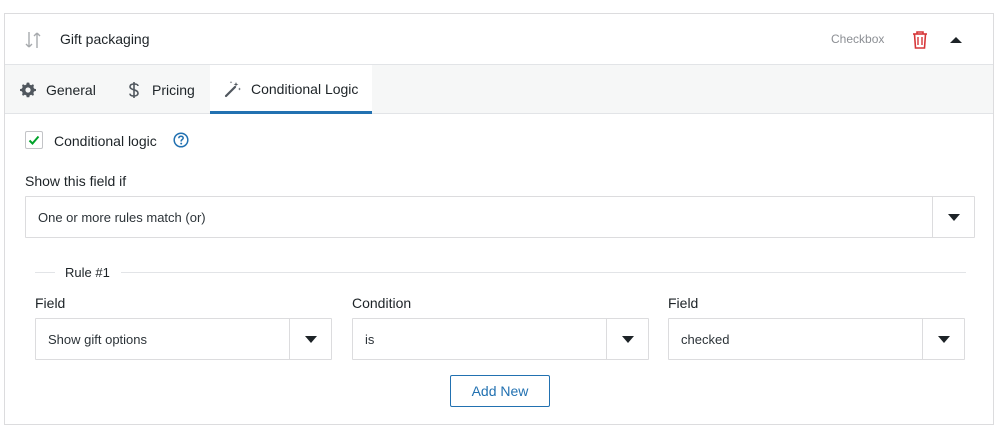 The image size is (998, 428). Describe the element at coordinates (499, 39) in the screenshot. I see `field-header: Gift packaging Checkbox` at that location.